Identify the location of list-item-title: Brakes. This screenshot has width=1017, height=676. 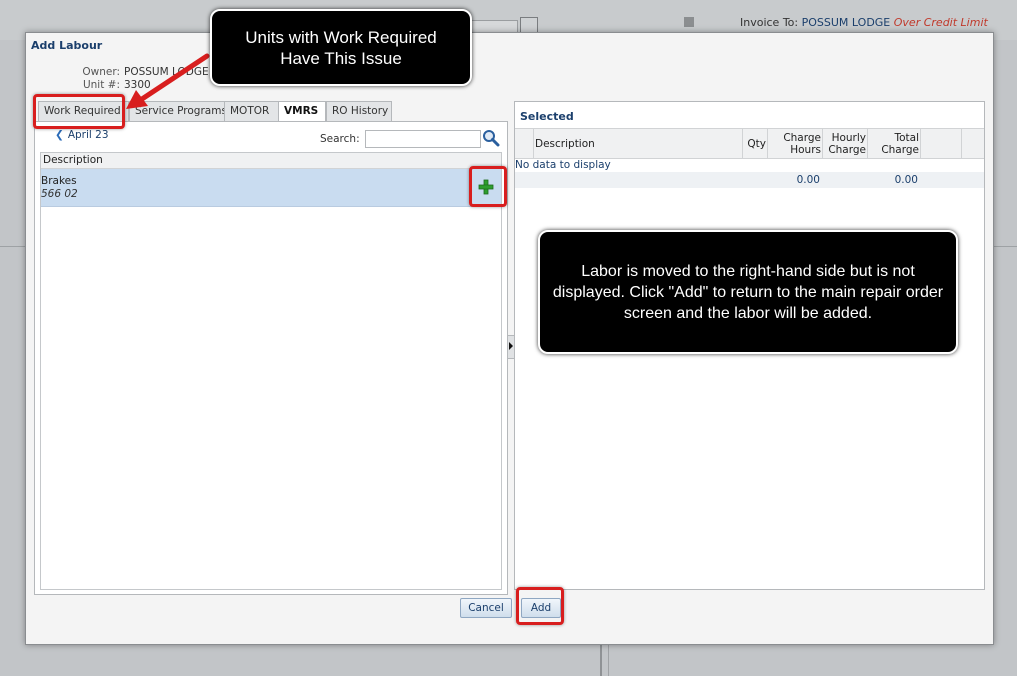
(59, 181).